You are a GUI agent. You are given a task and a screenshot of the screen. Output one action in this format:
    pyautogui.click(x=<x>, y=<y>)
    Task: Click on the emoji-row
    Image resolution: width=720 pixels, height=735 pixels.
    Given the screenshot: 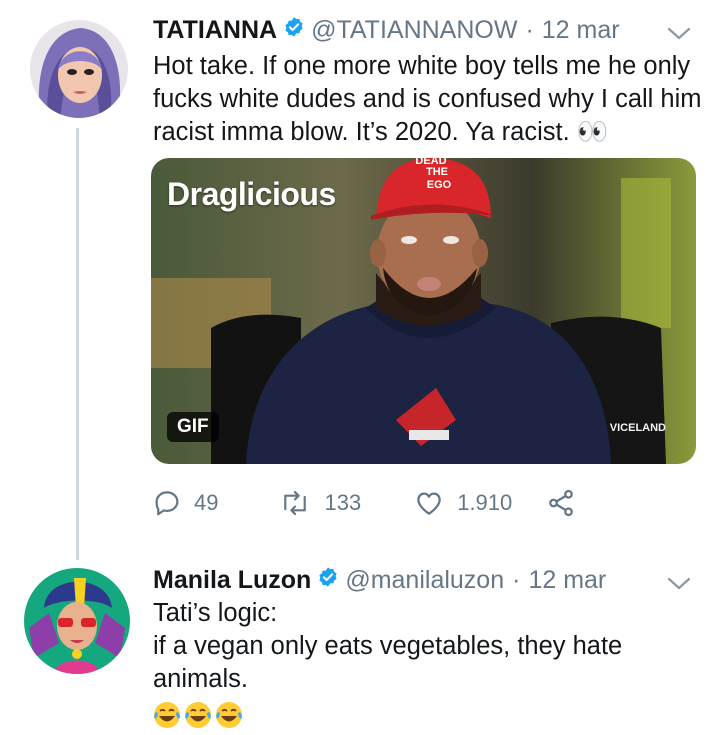 What is the action you would take?
    pyautogui.click(x=198, y=715)
    